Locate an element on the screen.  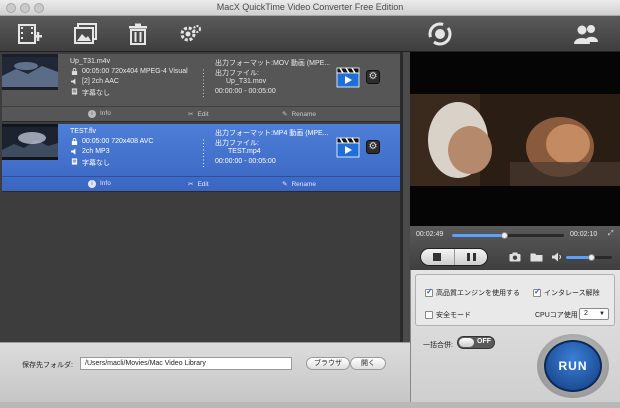
update-button is located at coordinates (440, 34).